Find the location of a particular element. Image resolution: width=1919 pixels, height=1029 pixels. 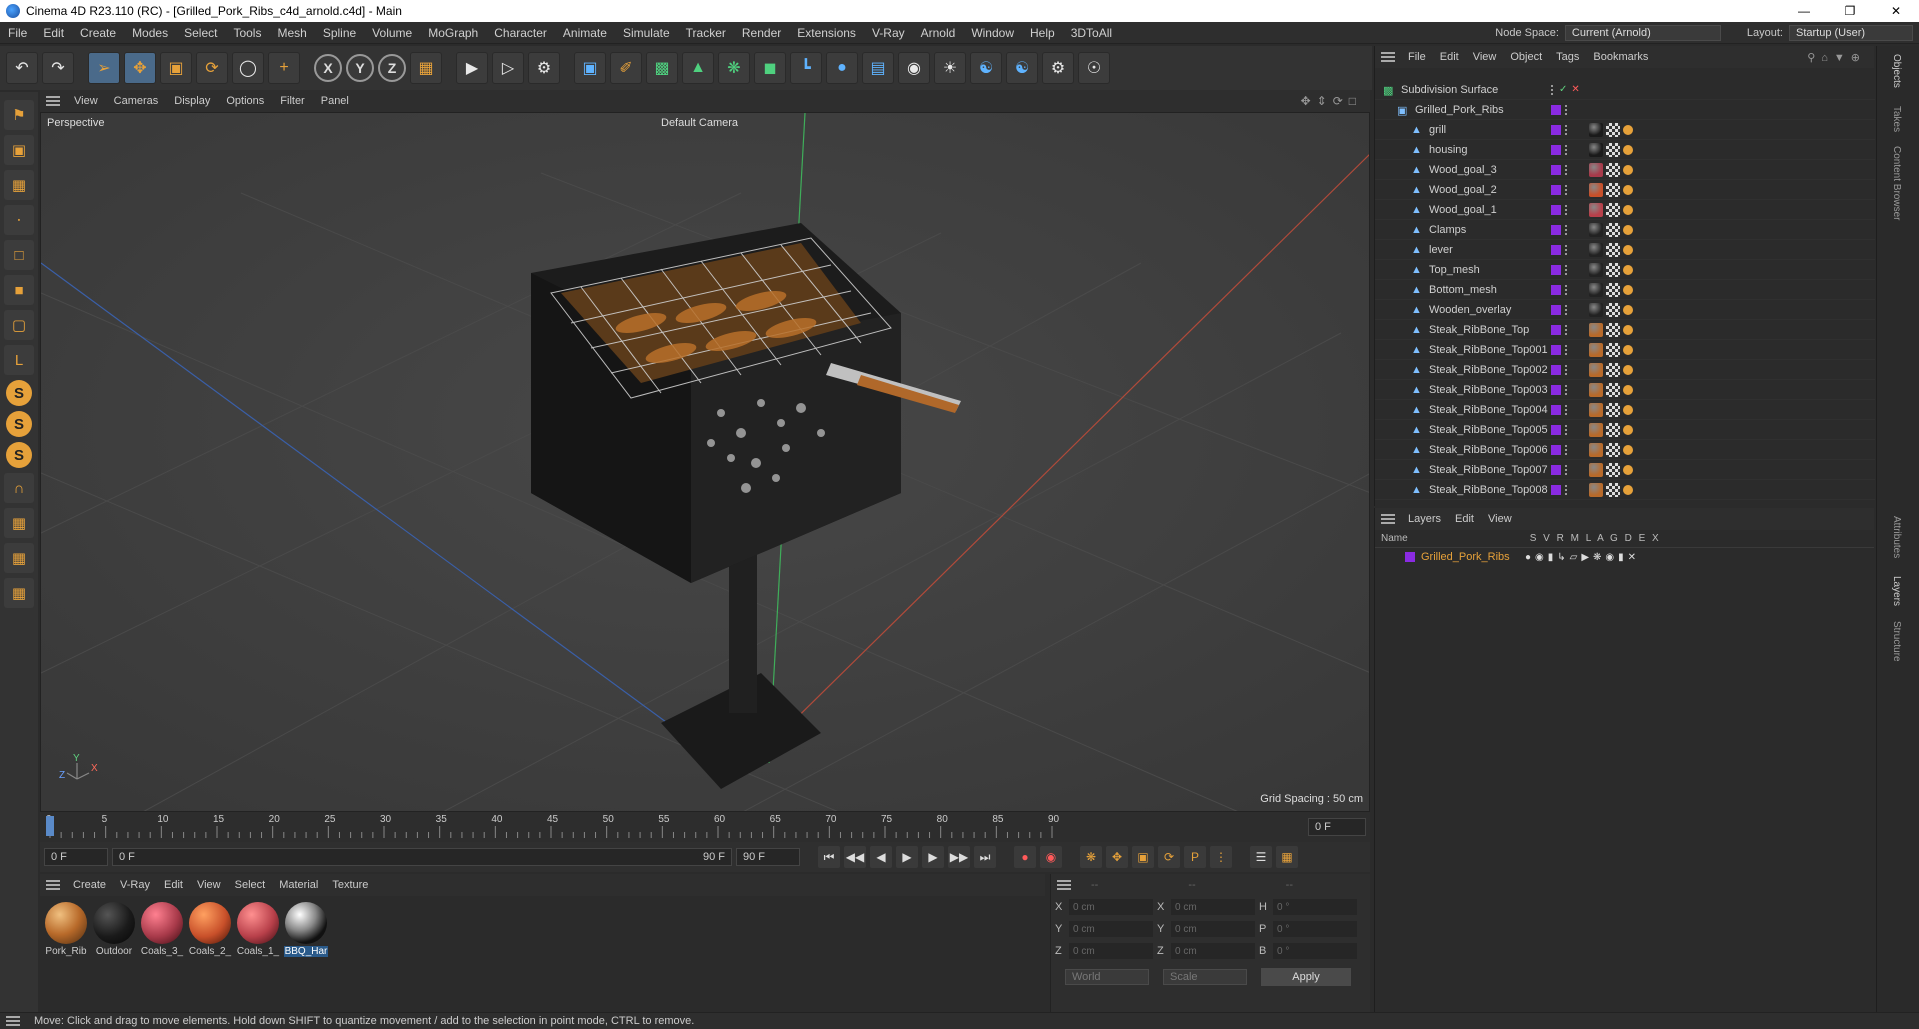

tree-row-object: ▲ Steak_RibBone_Top003 is located at coordinates (1625, 390).